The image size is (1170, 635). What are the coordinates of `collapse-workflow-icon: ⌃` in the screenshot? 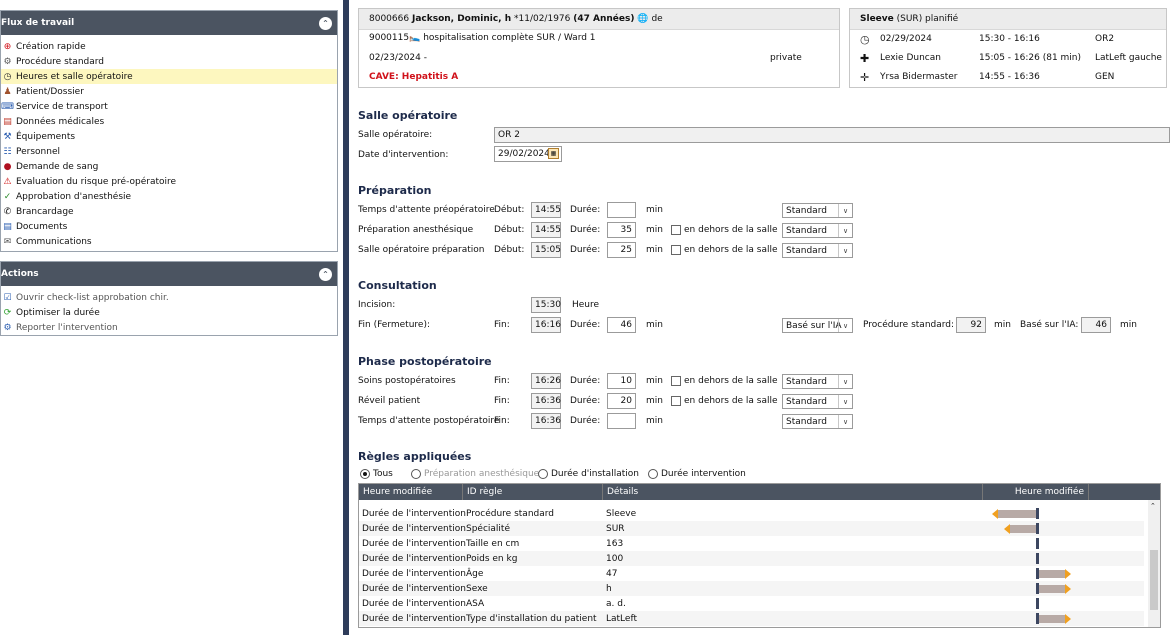 It's located at (325, 23).